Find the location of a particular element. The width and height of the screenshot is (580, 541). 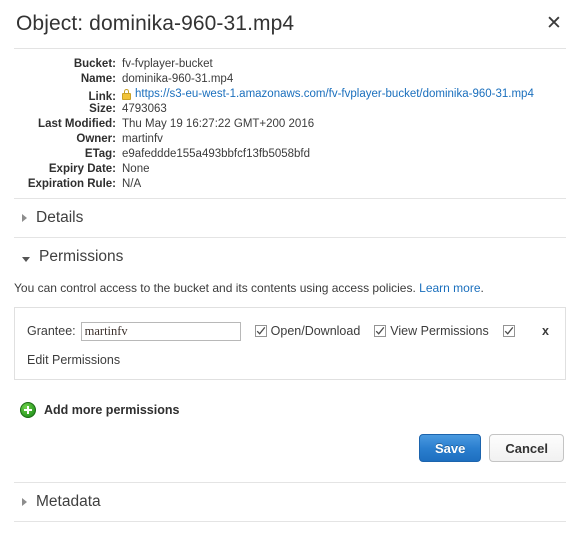

dialog-header: Object: dominika-960-31.mp4 ✕ is located at coordinates (290, 24).